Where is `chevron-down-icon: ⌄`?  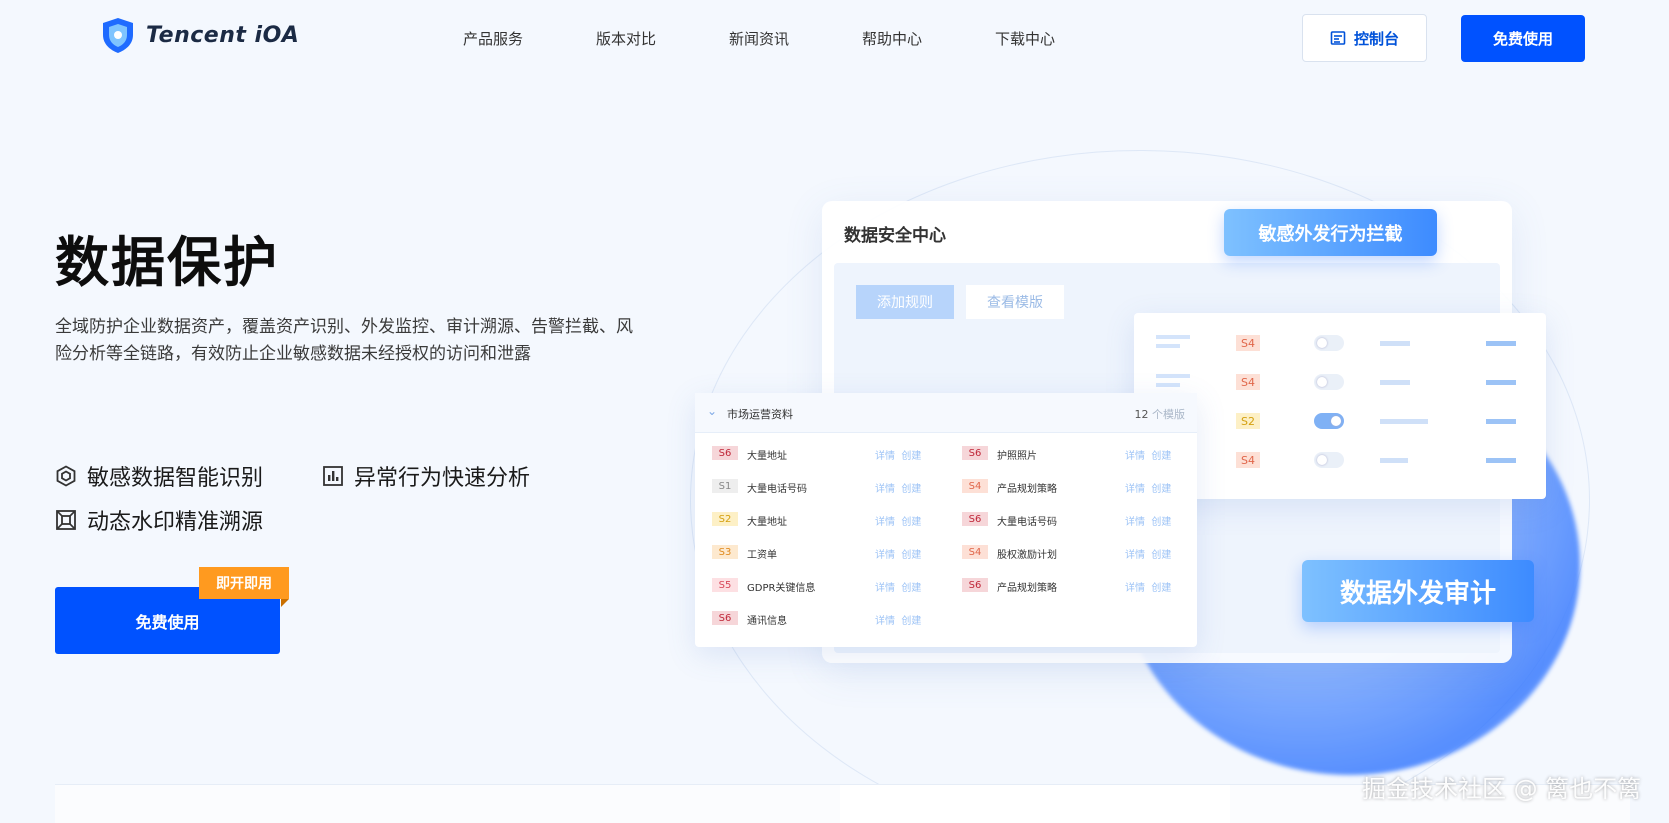 chevron-down-icon: ⌄ is located at coordinates (712, 411).